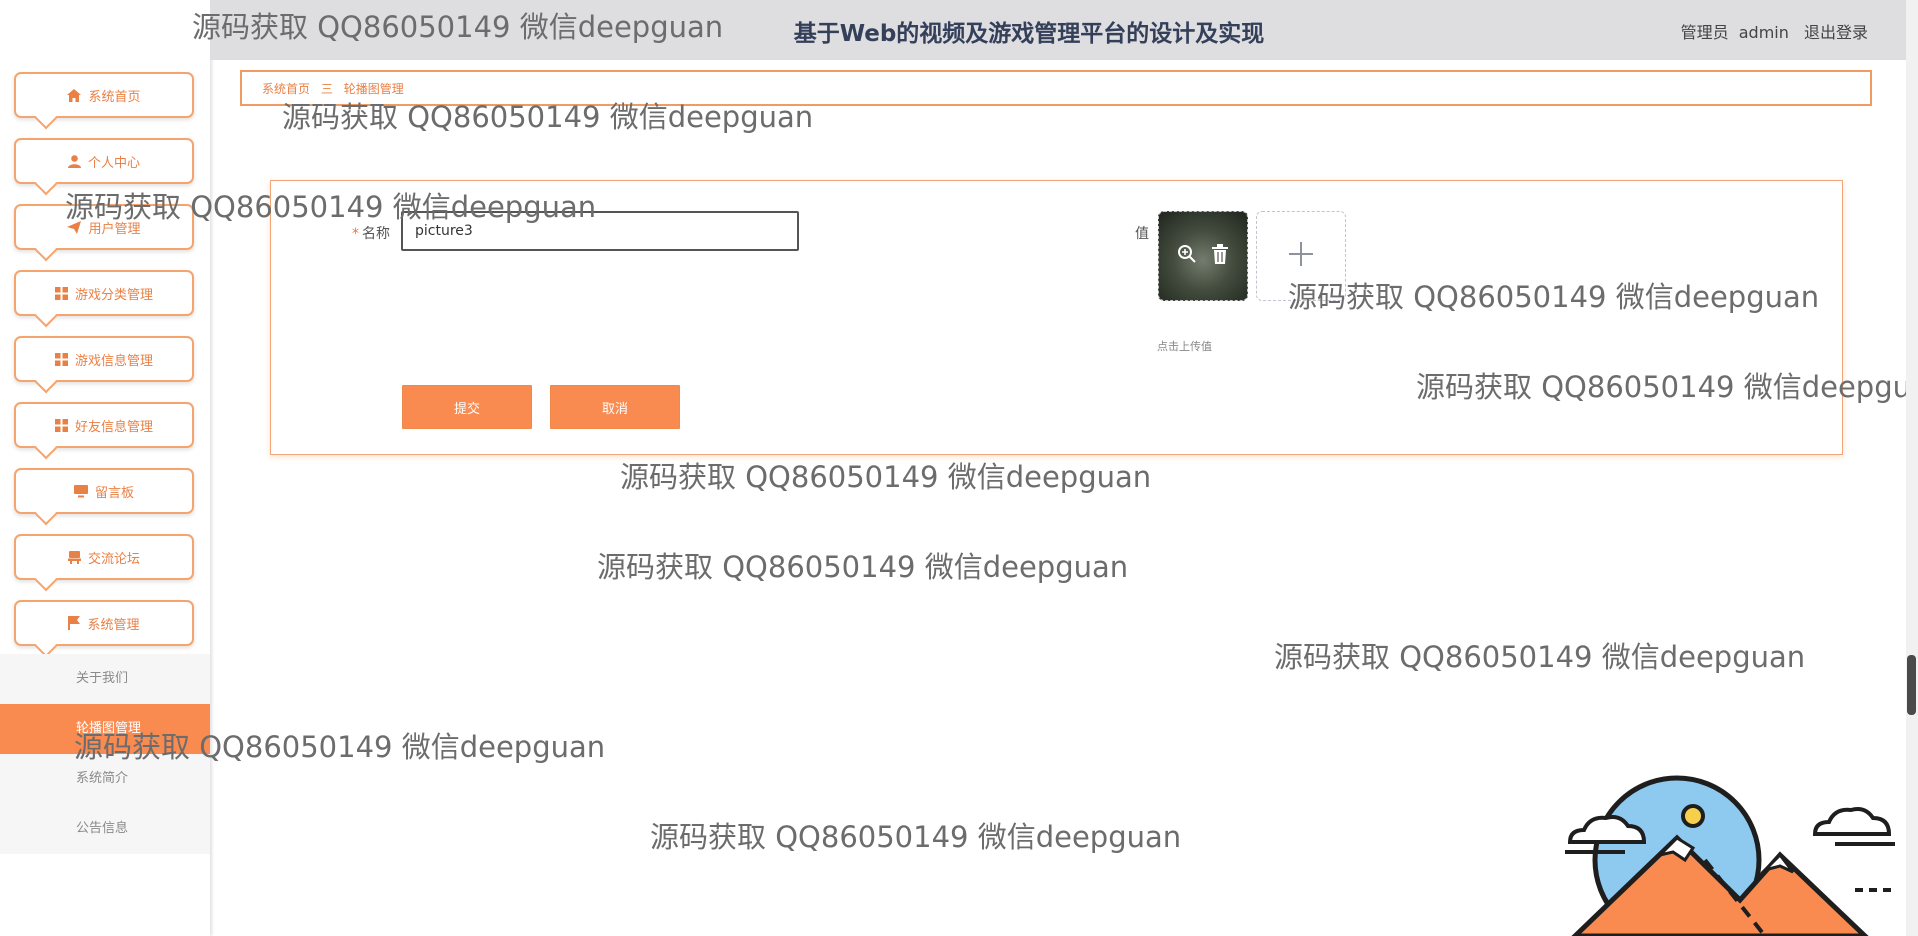 The image size is (1918, 936). What do you see at coordinates (1763, 32) in the screenshot?
I see `username: admin` at bounding box center [1763, 32].